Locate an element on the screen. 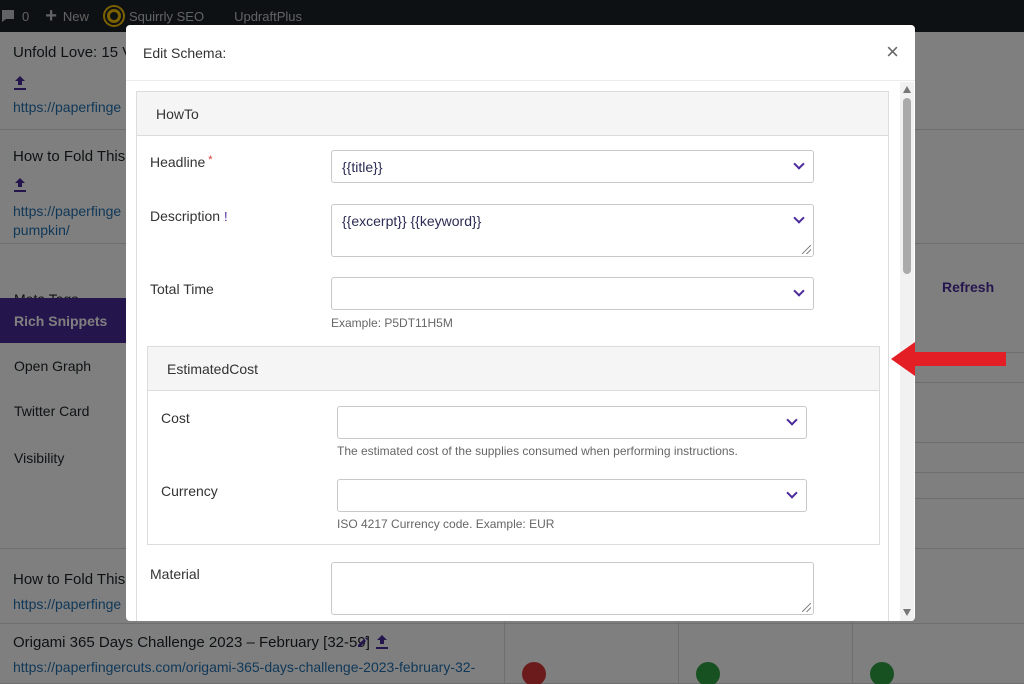 This screenshot has width=1024, height=684. headline-input: {{title}} is located at coordinates (572, 166).